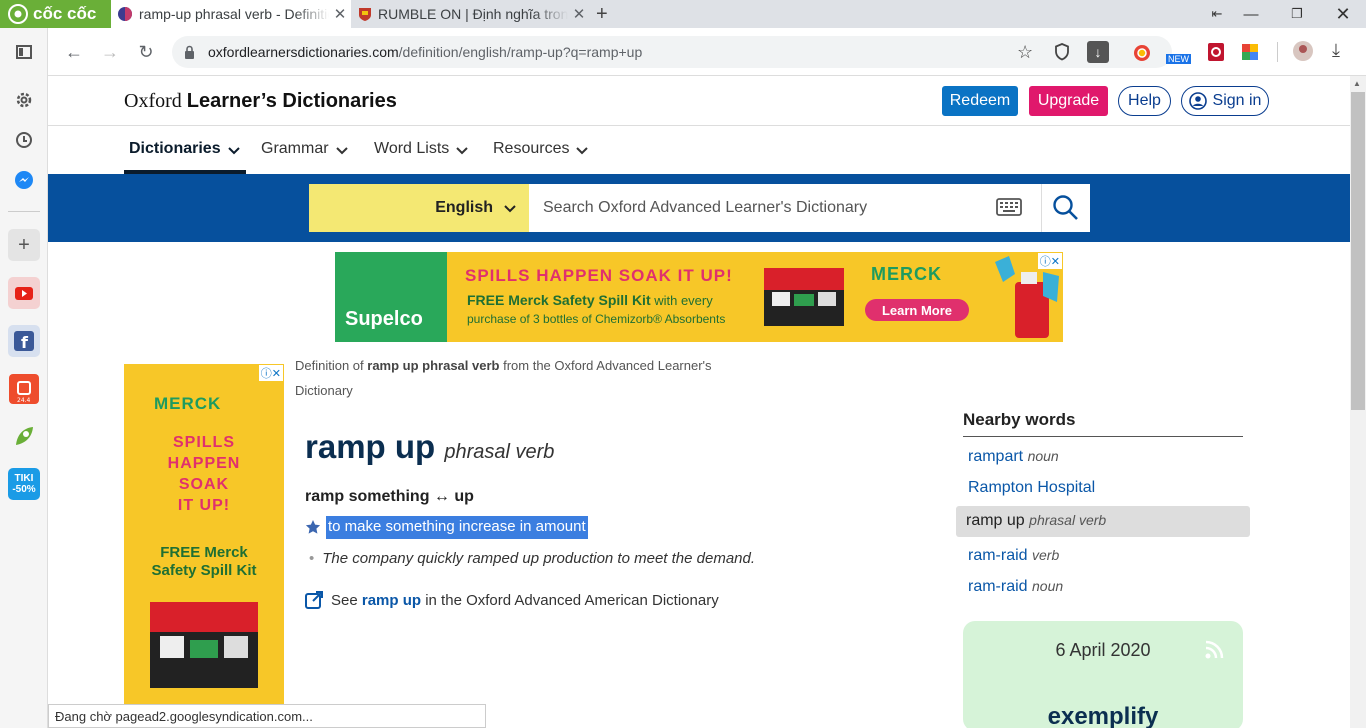  What do you see at coordinates (1103, 423) in the screenshot?
I see `nearby-words-heading: Nearby words` at bounding box center [1103, 423].